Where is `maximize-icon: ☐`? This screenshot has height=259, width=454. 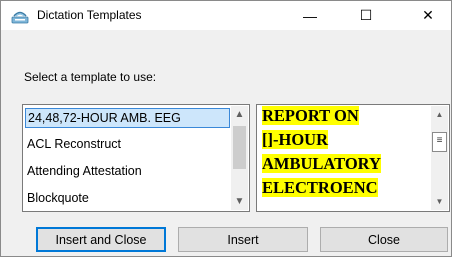
maximize-icon: ☐ is located at coordinates (366, 15).